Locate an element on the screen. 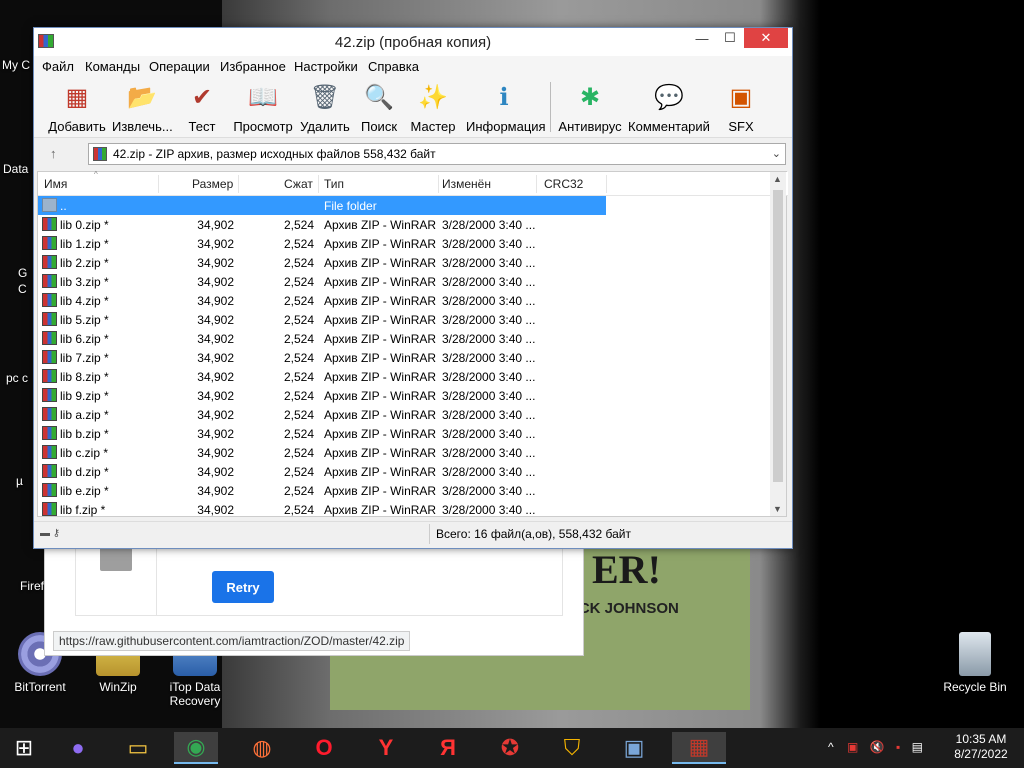 The image size is (1024, 768). desktop-partial-label: G is located at coordinates (22, 273).